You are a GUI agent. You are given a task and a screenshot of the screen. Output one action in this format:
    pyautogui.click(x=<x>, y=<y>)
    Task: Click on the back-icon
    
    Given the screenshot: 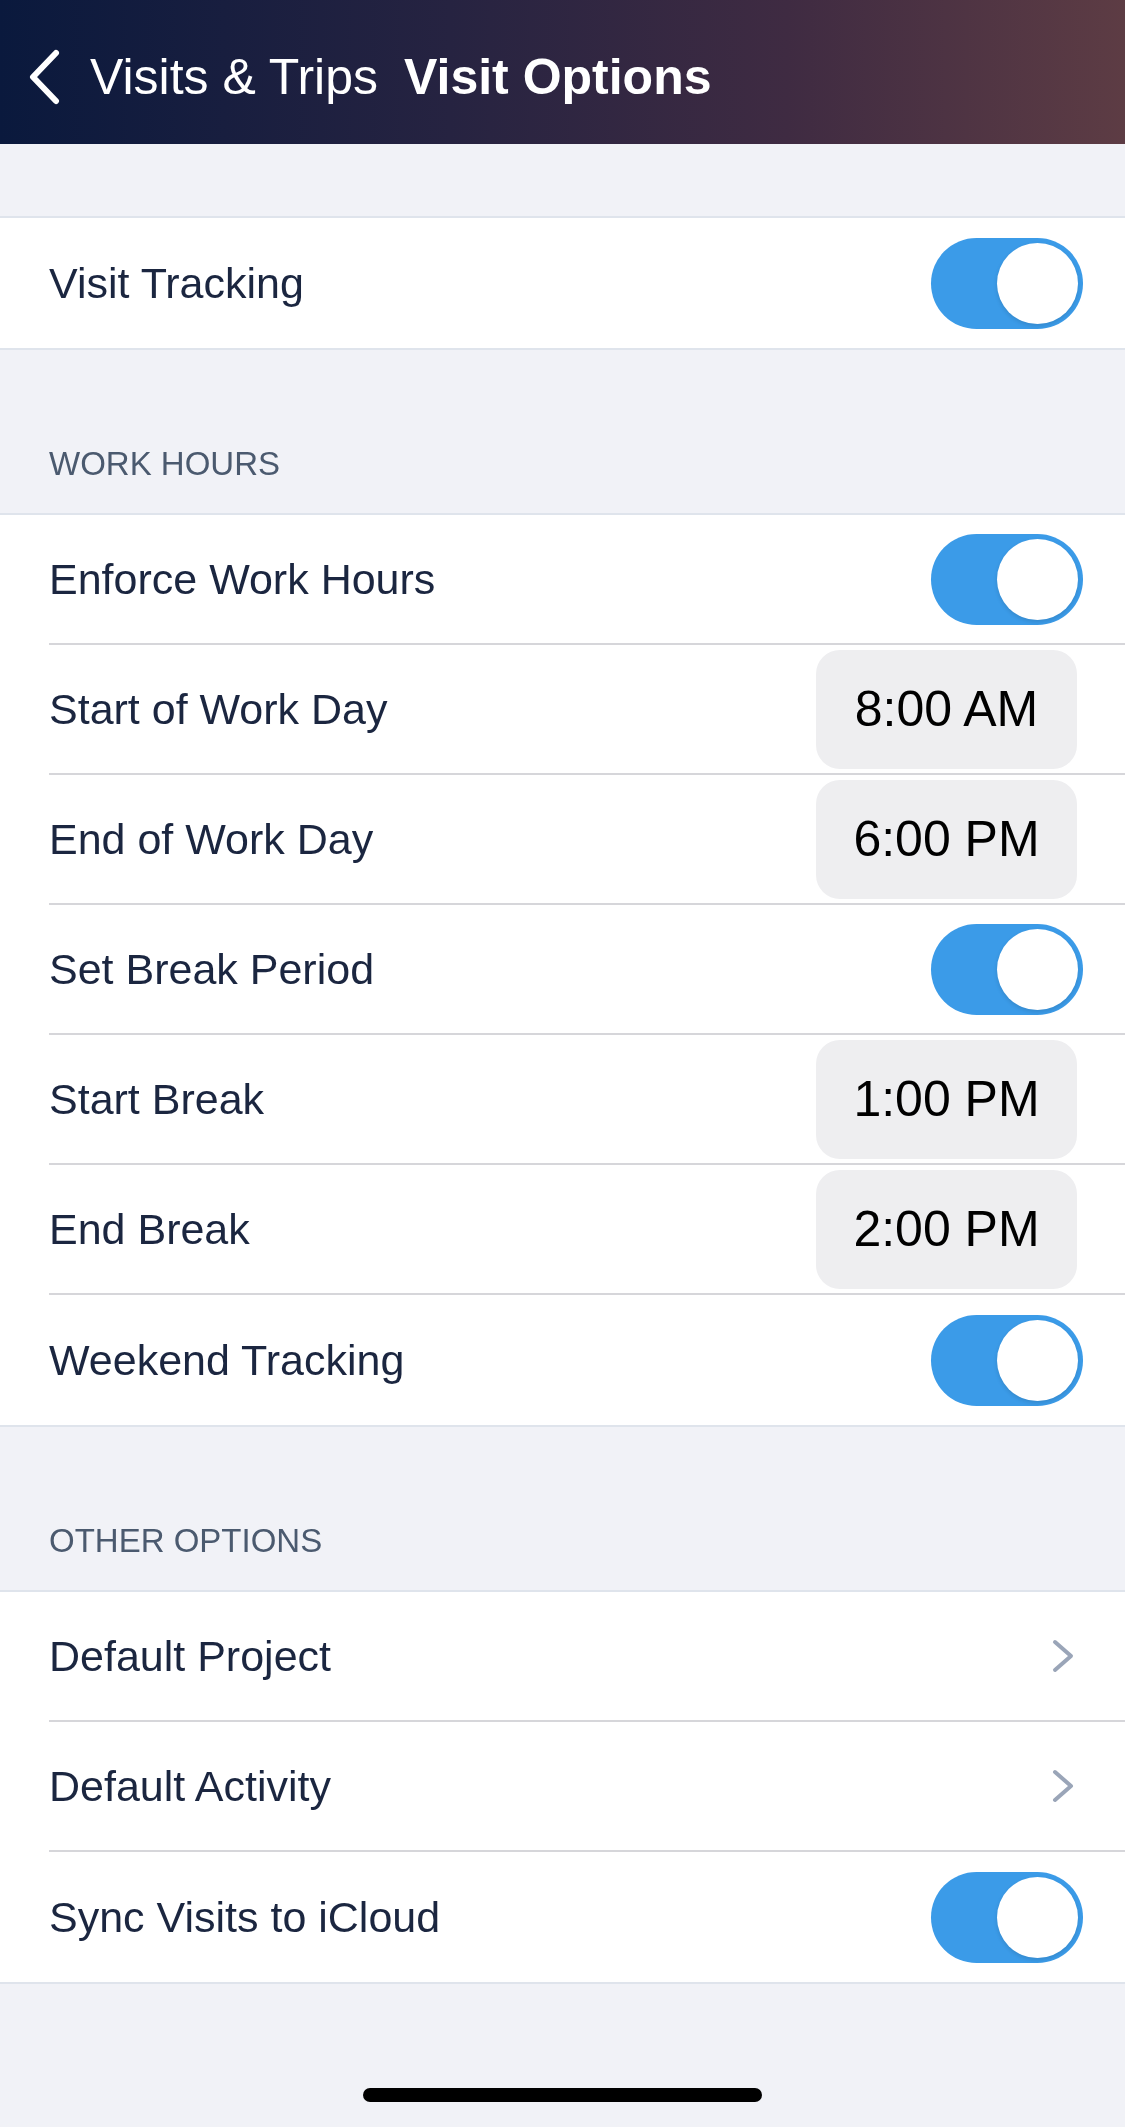 What is the action you would take?
    pyautogui.click(x=44, y=77)
    